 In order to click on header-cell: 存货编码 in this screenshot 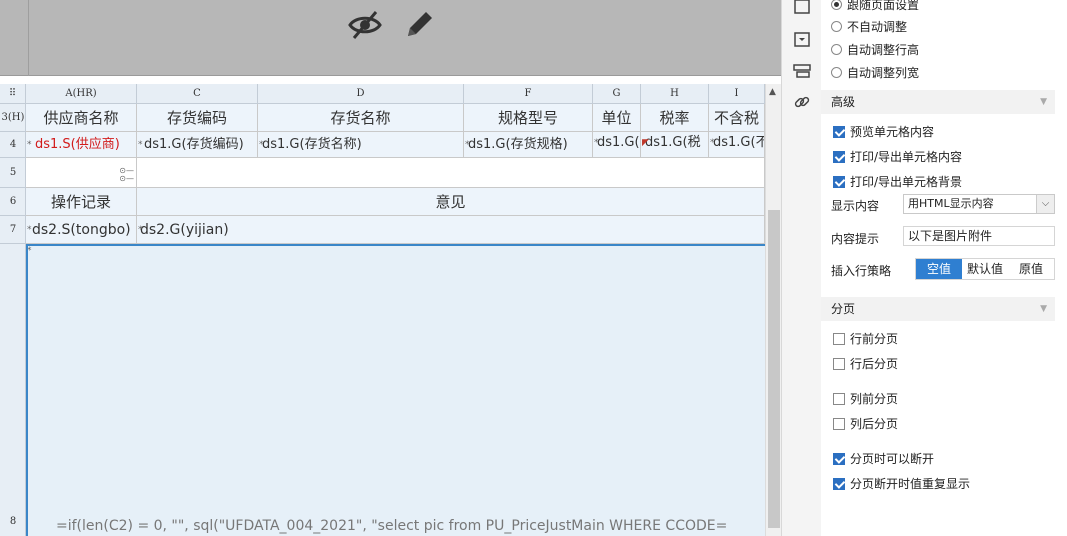, I will do `click(197, 118)`.